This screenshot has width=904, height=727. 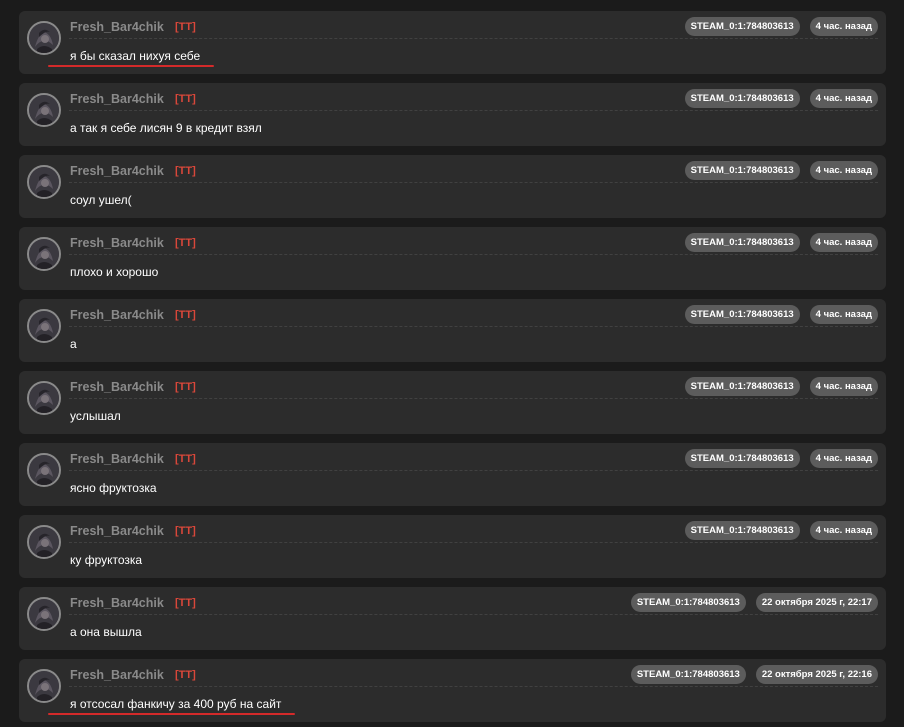 What do you see at coordinates (114, 272) in the screenshot?
I see `message-text: плохо и хорошо` at bounding box center [114, 272].